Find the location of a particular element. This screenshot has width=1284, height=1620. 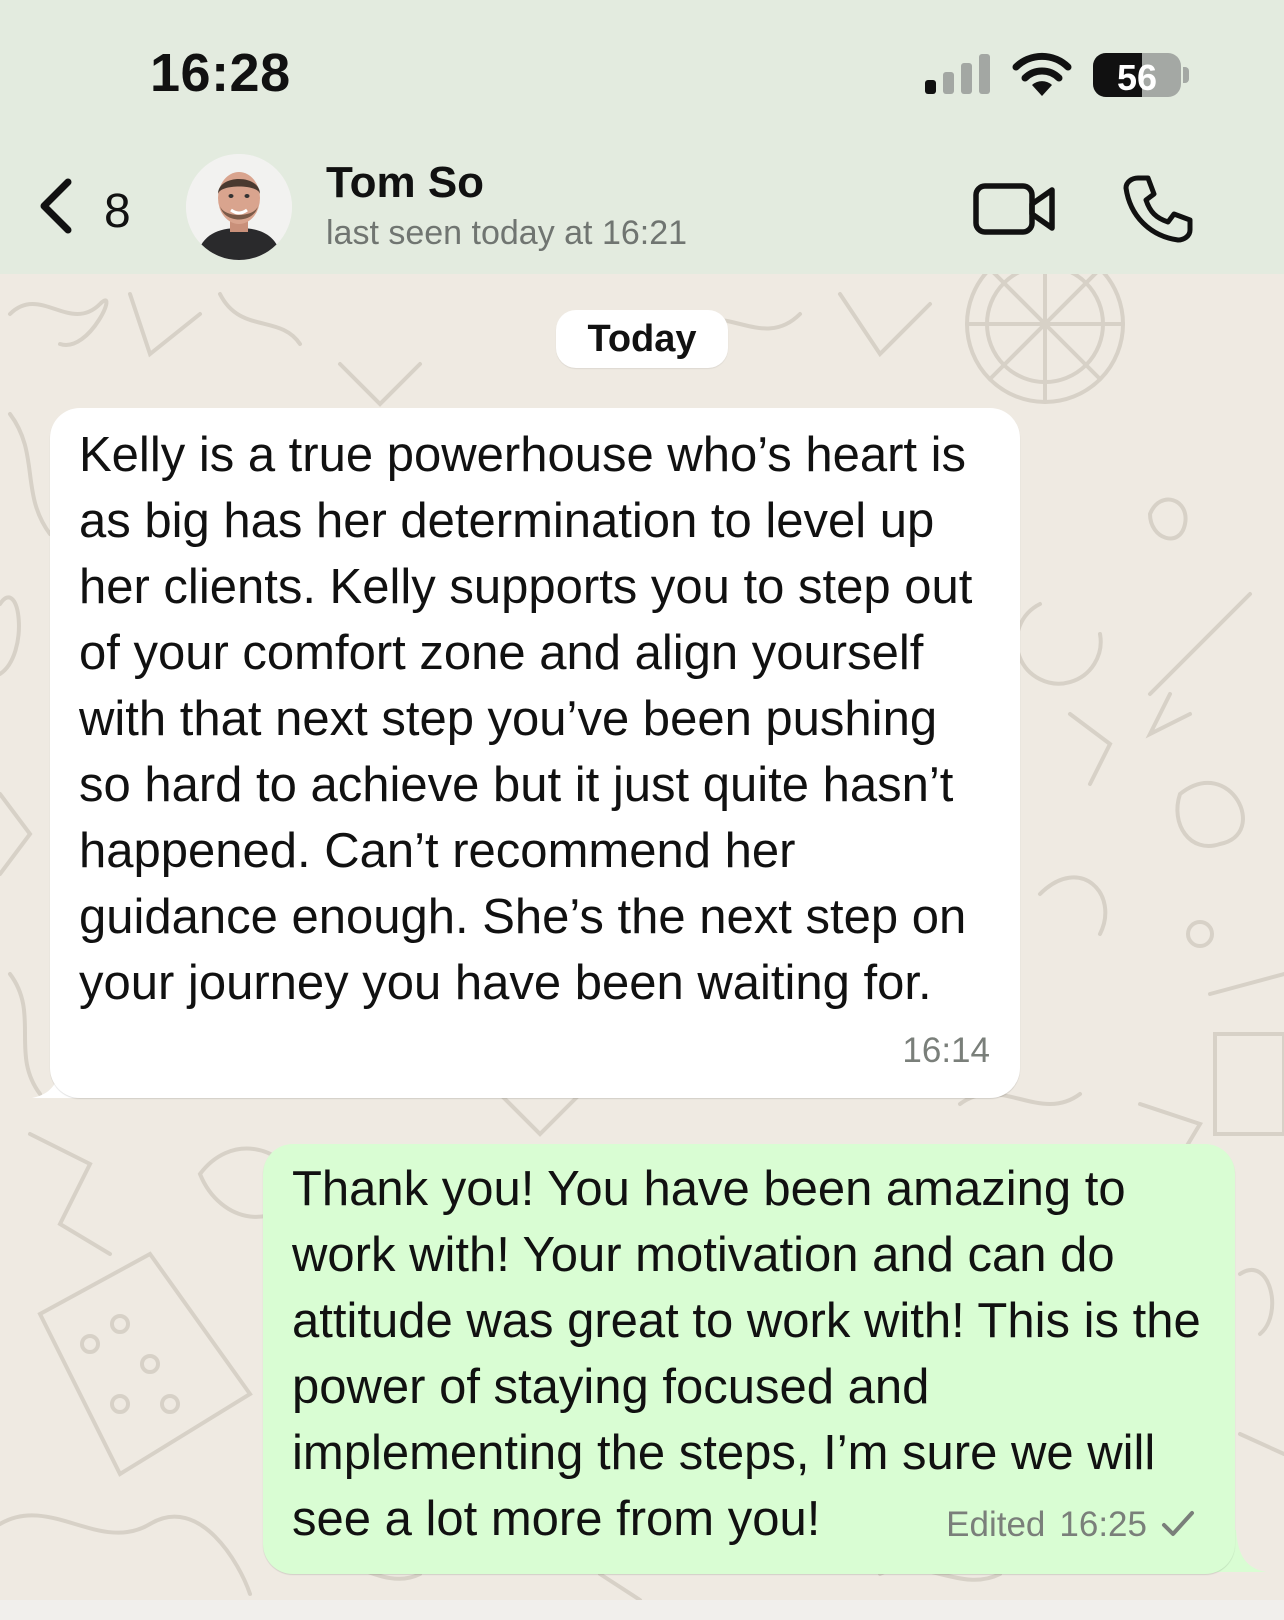

contact-name: Tom So is located at coordinates (405, 183).